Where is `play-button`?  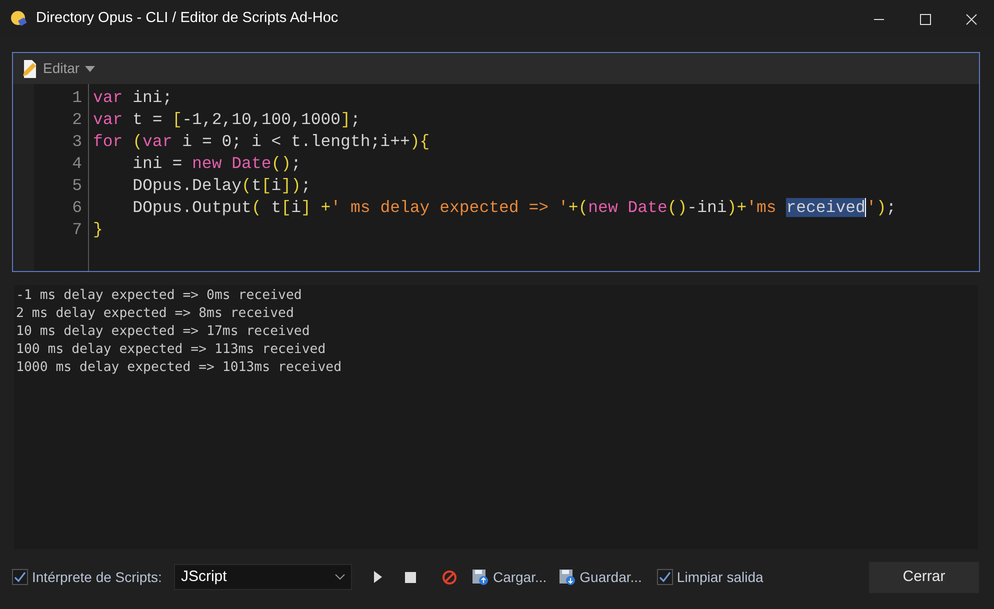
play-button is located at coordinates (378, 577).